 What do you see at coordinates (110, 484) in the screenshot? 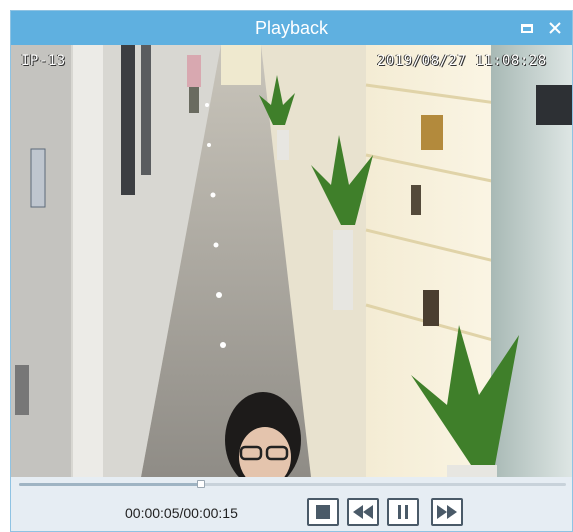
I see `seek-progress` at bounding box center [110, 484].